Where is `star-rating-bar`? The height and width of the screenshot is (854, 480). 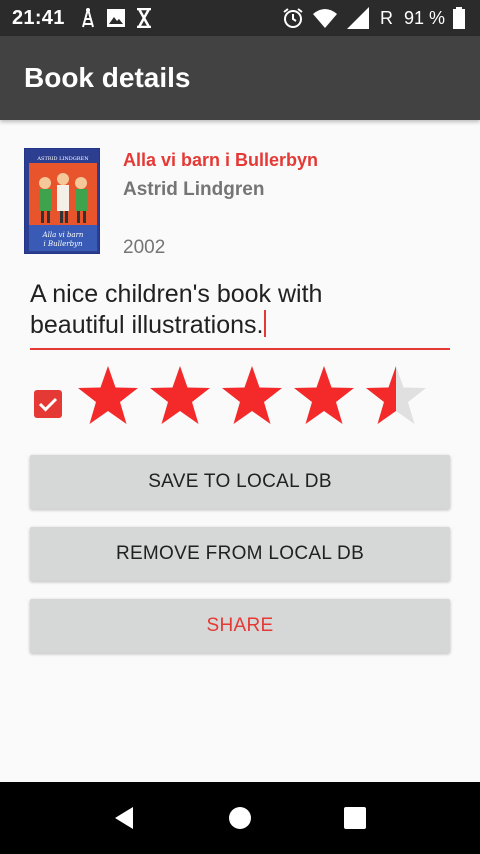
star-rating-bar is located at coordinates (256, 396).